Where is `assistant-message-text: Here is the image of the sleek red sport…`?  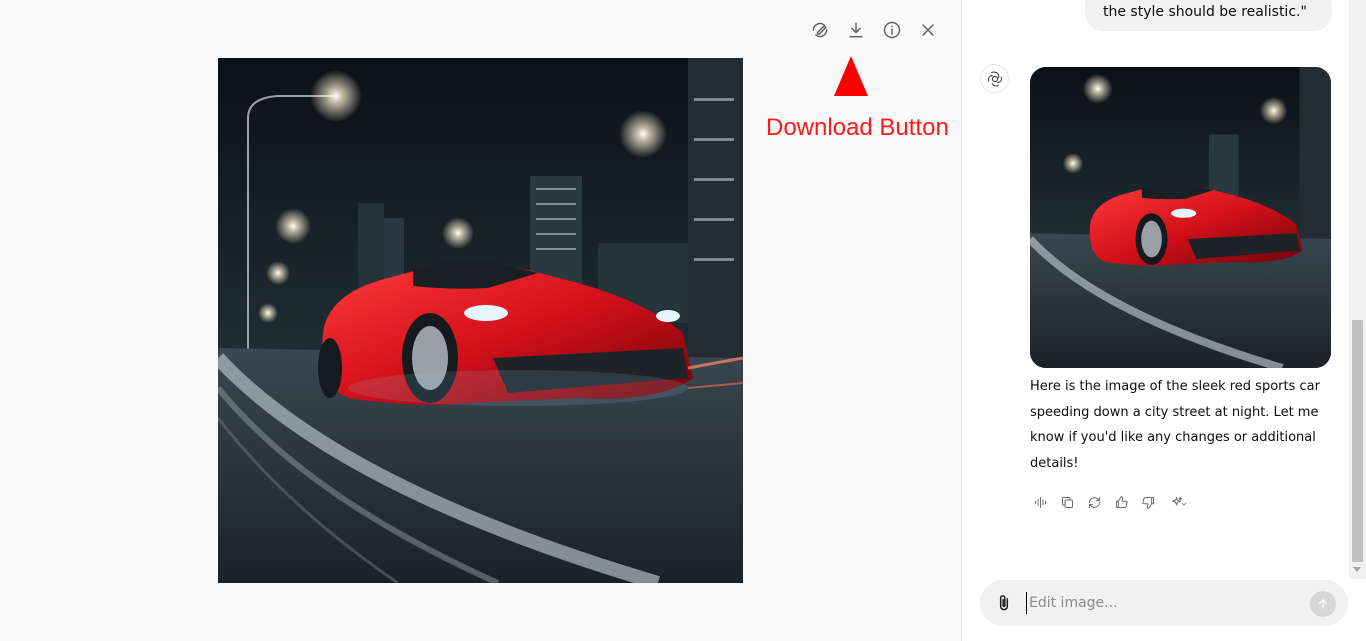 assistant-message-text: Here is the image of the sleek red sport… is located at coordinates (1175, 425).